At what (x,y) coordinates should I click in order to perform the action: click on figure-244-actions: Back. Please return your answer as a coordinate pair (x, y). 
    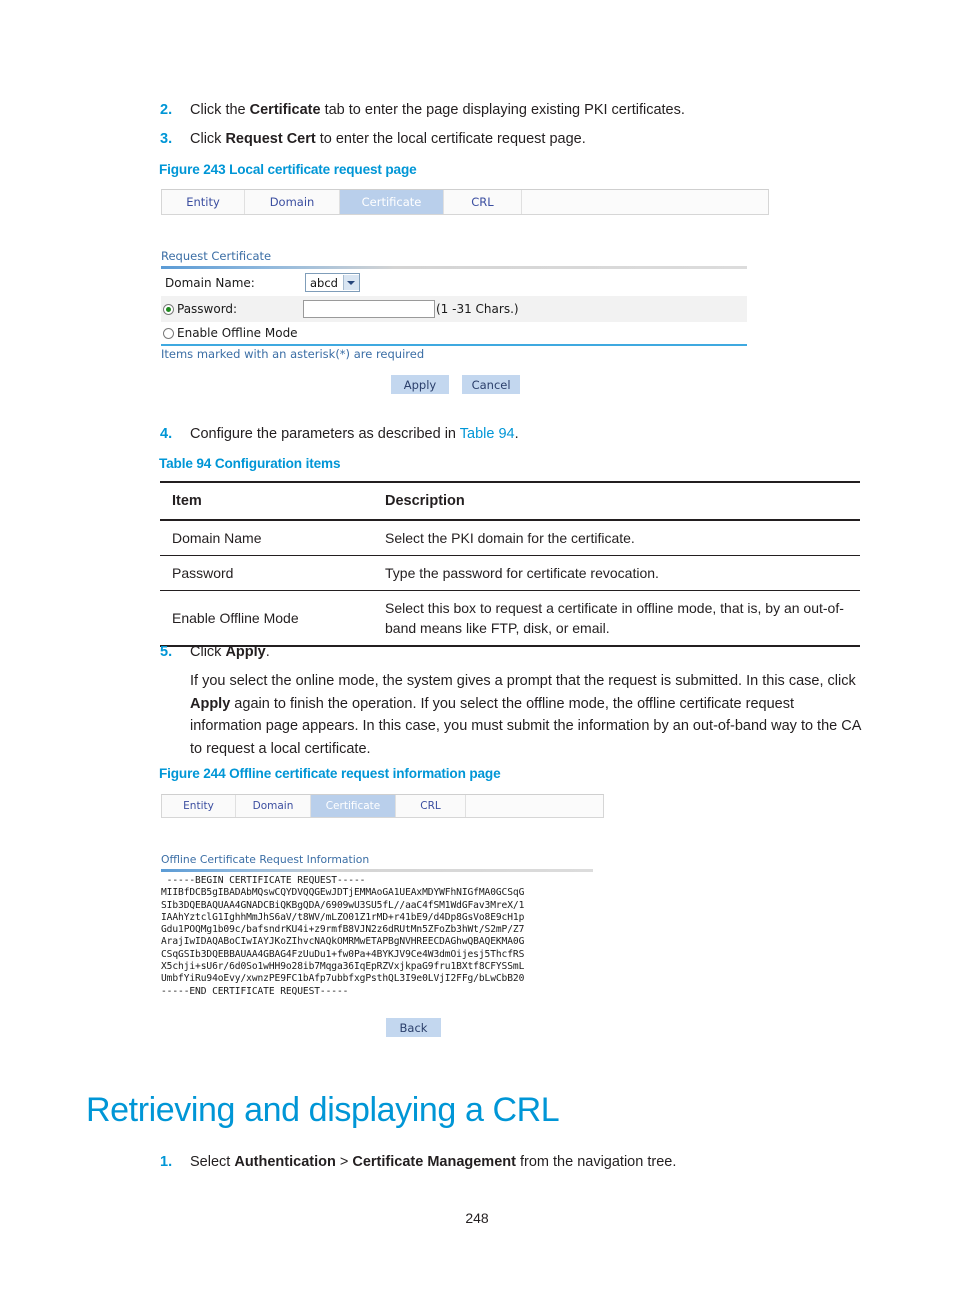
    Looking at the image, I should click on (377, 1027).